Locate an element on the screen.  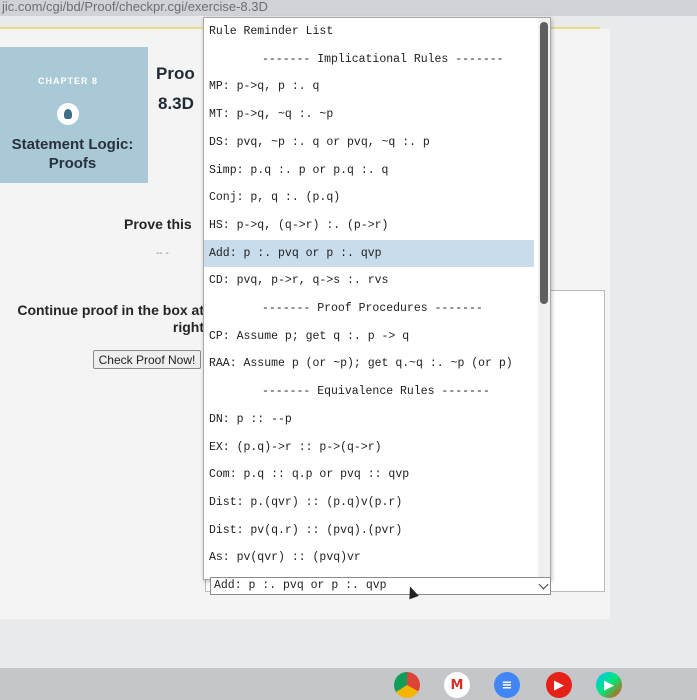
rule-option: DS: pvq, ~p :. q or pvq, ~q :. p is located at coordinates (369, 142).